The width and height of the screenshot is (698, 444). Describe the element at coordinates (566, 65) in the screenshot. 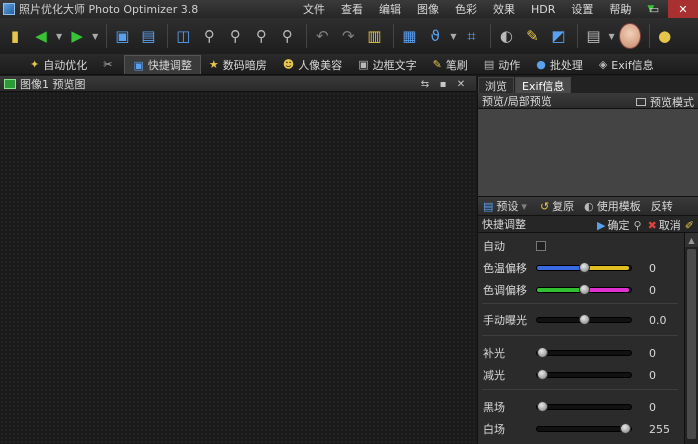

I see `tab-label: 批处理` at that location.